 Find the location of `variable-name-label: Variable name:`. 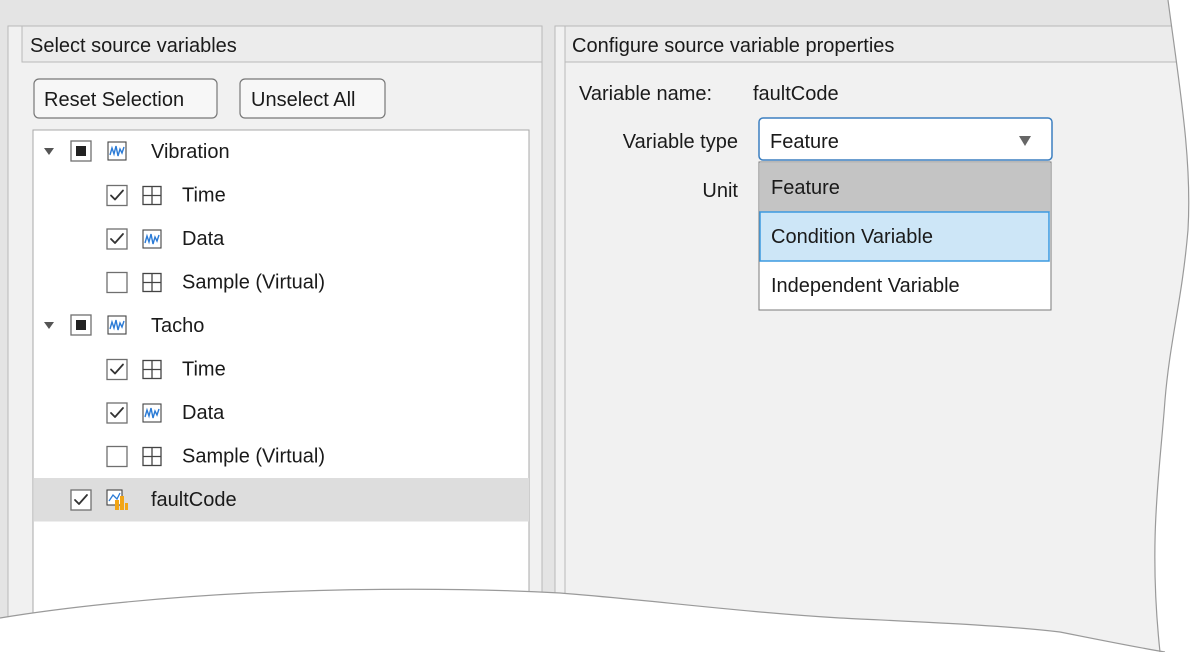

variable-name-label: Variable name: is located at coordinates (645, 94).